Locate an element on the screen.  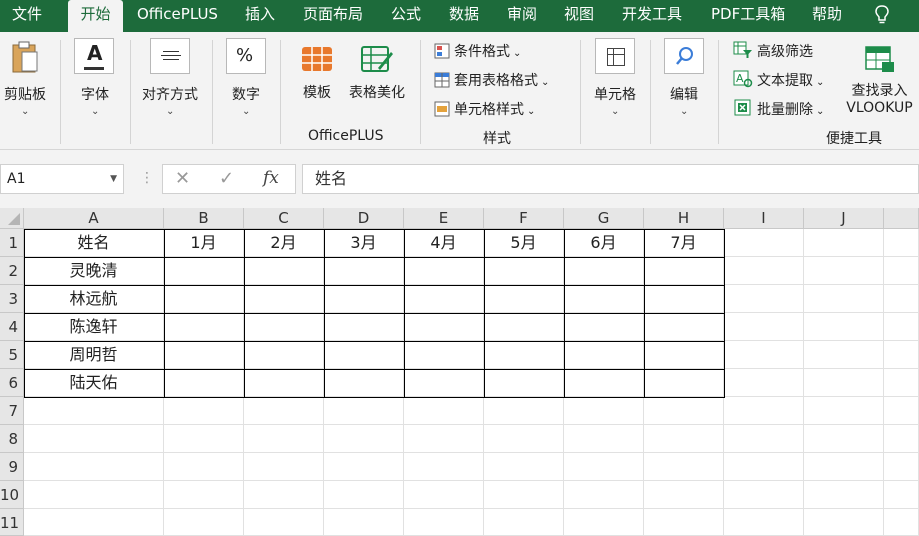
cell-B7 is located at coordinates (204, 411).